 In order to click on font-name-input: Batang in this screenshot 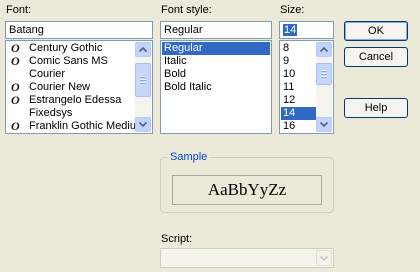, I will do `click(79, 30)`.